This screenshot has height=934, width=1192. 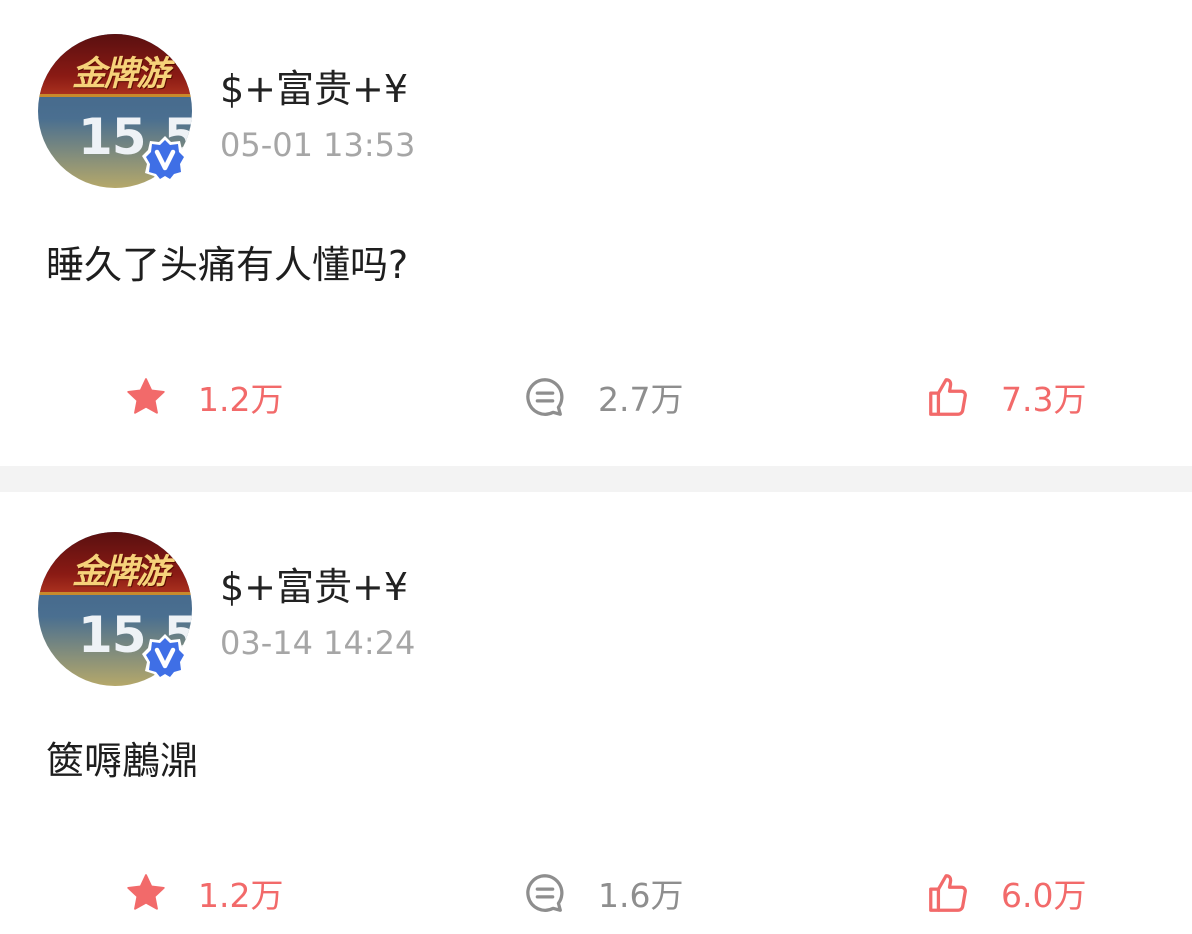 What do you see at coordinates (1044, 399) in the screenshot?
I see `like-count: 7.3万` at bounding box center [1044, 399].